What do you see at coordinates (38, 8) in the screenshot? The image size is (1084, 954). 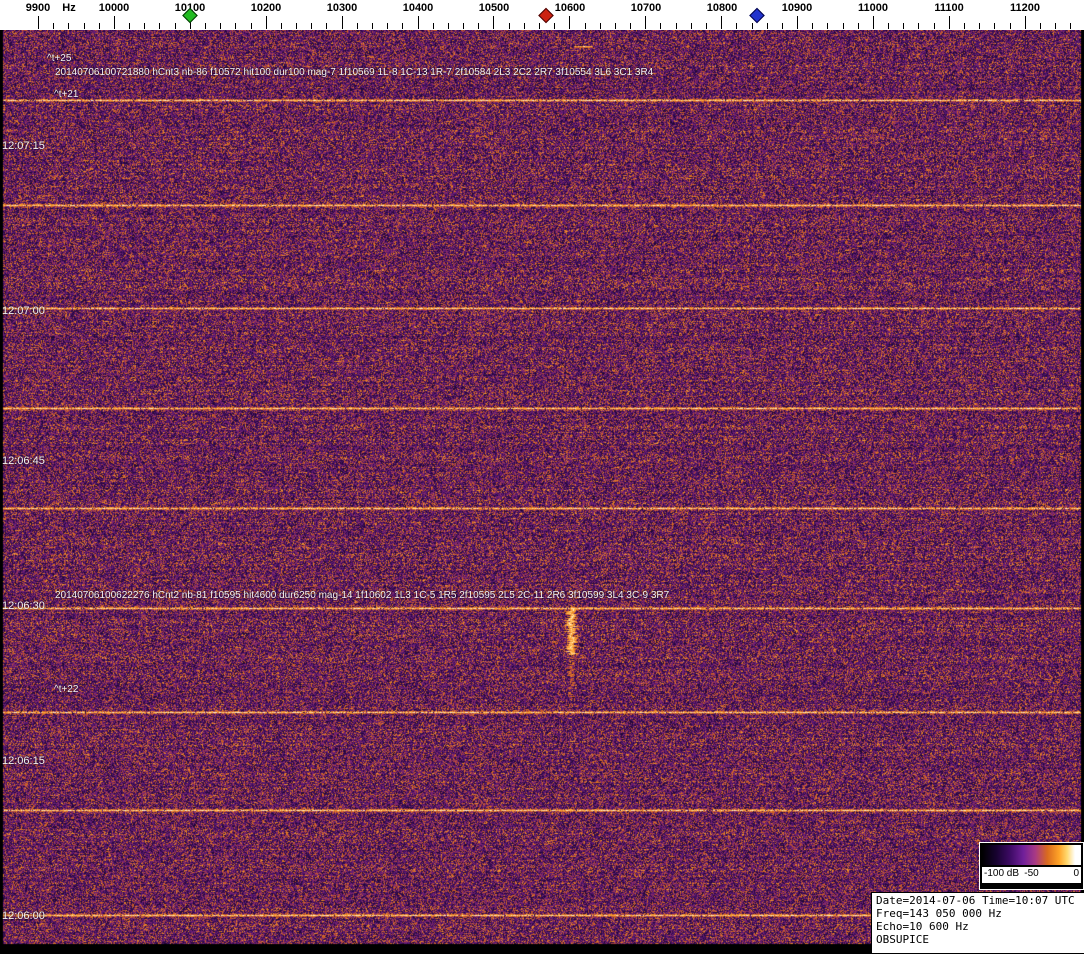 I see `ruler-label: 9900` at bounding box center [38, 8].